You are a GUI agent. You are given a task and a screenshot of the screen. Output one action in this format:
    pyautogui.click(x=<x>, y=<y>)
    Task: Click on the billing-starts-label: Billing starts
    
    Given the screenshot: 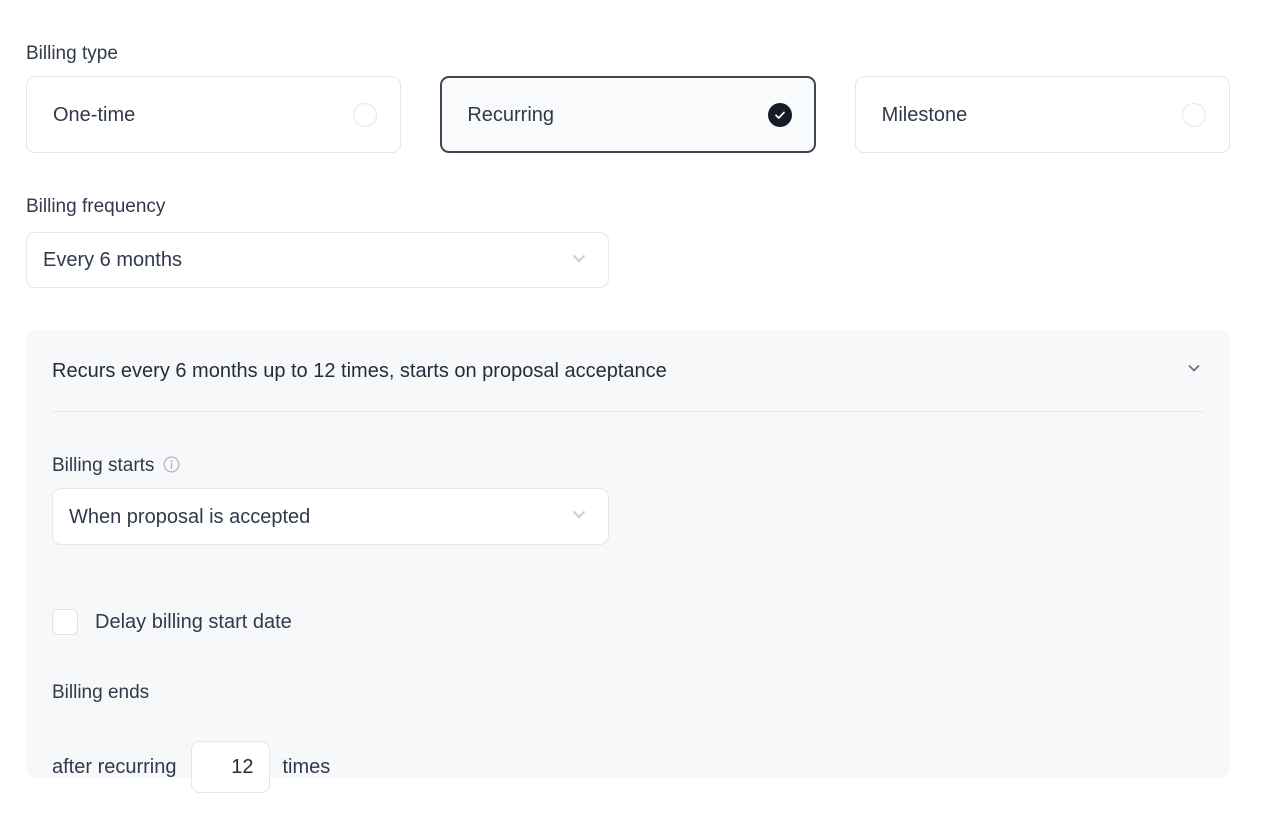 What is the action you would take?
    pyautogui.click(x=103, y=465)
    